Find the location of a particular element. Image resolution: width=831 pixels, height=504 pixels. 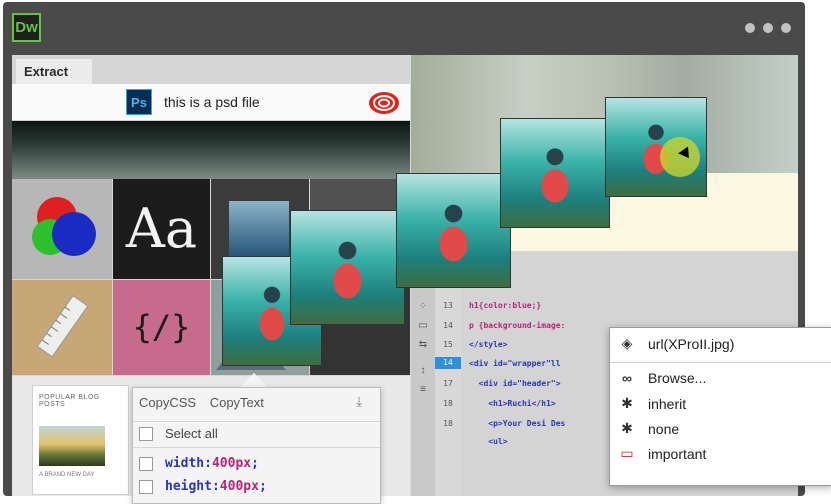

grid-icon: ⁘ is located at coordinates (423, 307).